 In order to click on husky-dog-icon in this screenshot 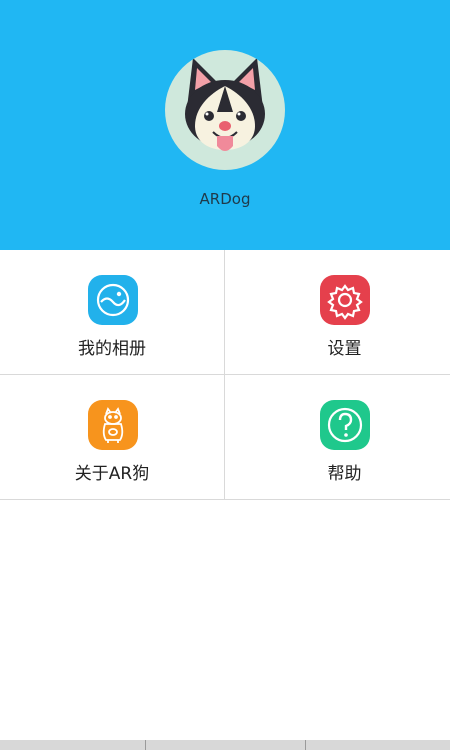, I will do `click(225, 104)`.